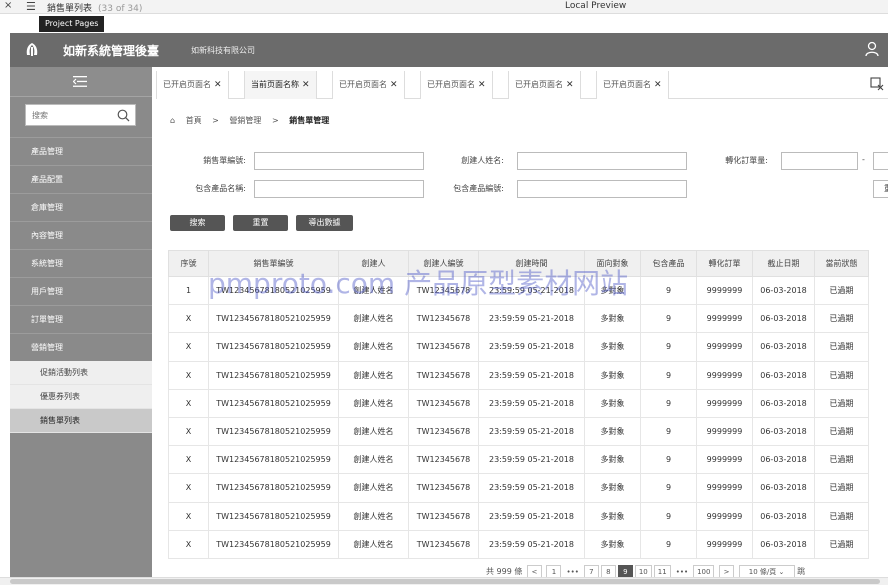 The image size is (888, 585). What do you see at coordinates (260, 223) in the screenshot?
I see `reset-button: 重置` at bounding box center [260, 223].